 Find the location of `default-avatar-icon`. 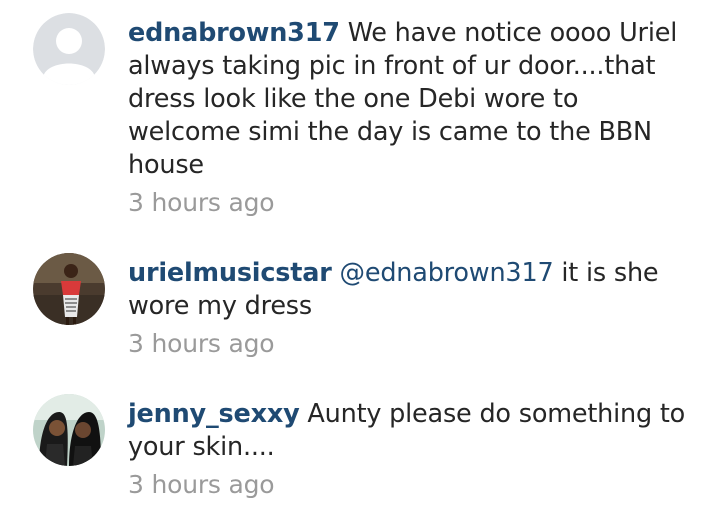

default-avatar-icon is located at coordinates (69, 49).